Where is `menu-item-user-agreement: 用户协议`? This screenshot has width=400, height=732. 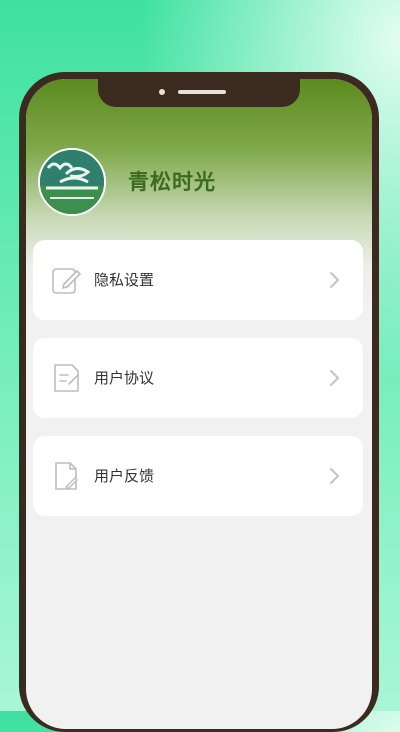
menu-item-user-agreement: 用户协议 is located at coordinates (198, 378).